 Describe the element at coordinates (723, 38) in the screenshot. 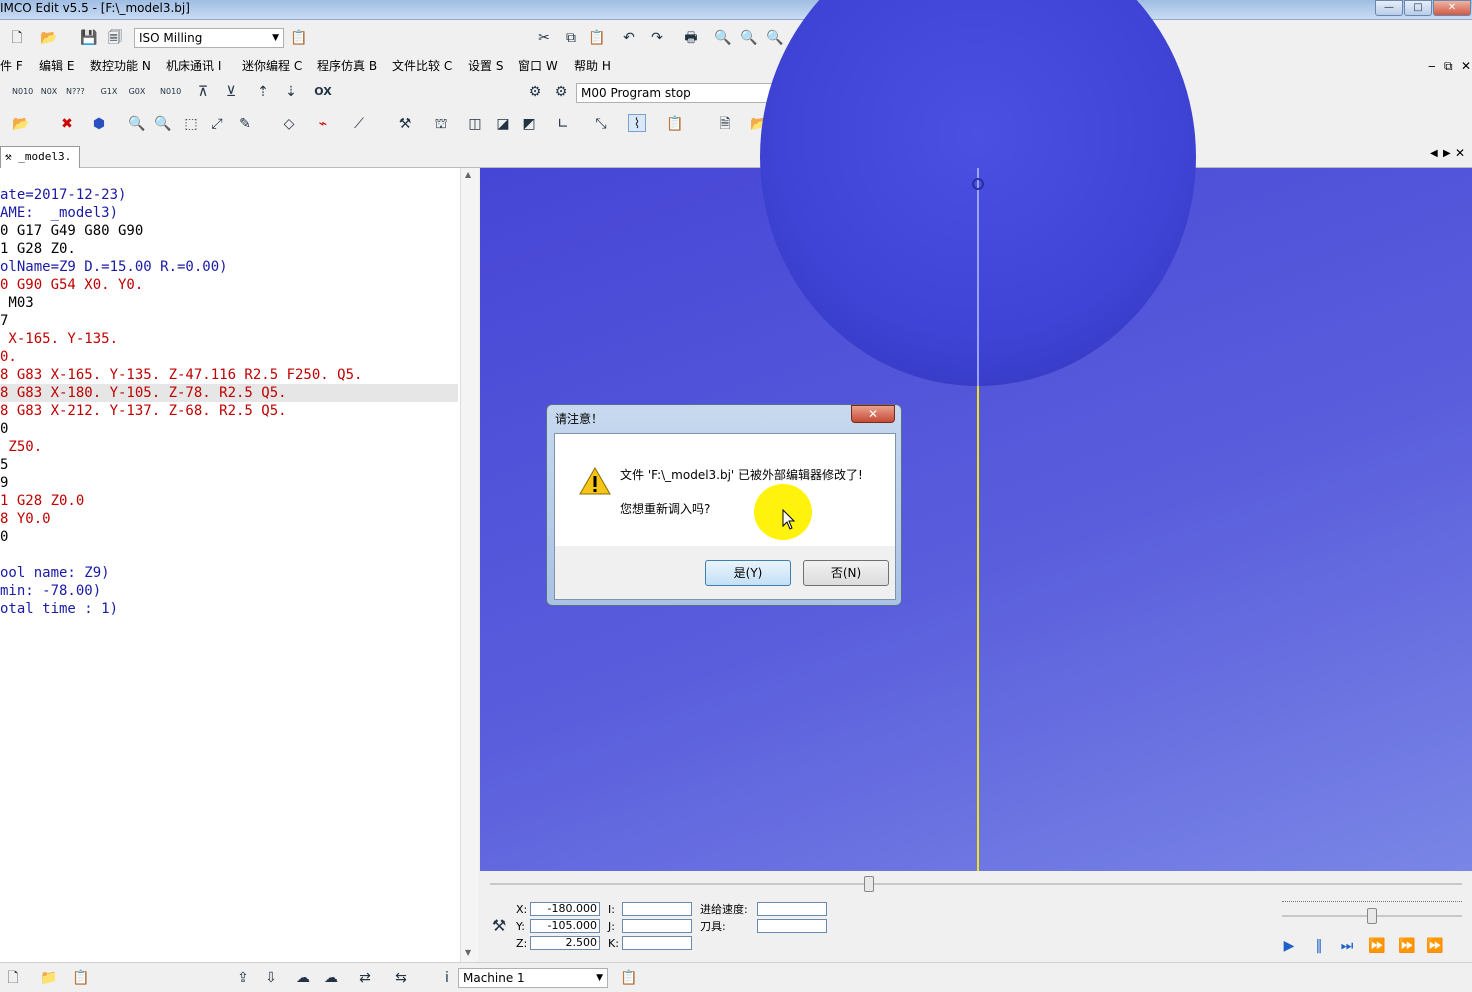

I see `find-icon: 🔍` at that location.